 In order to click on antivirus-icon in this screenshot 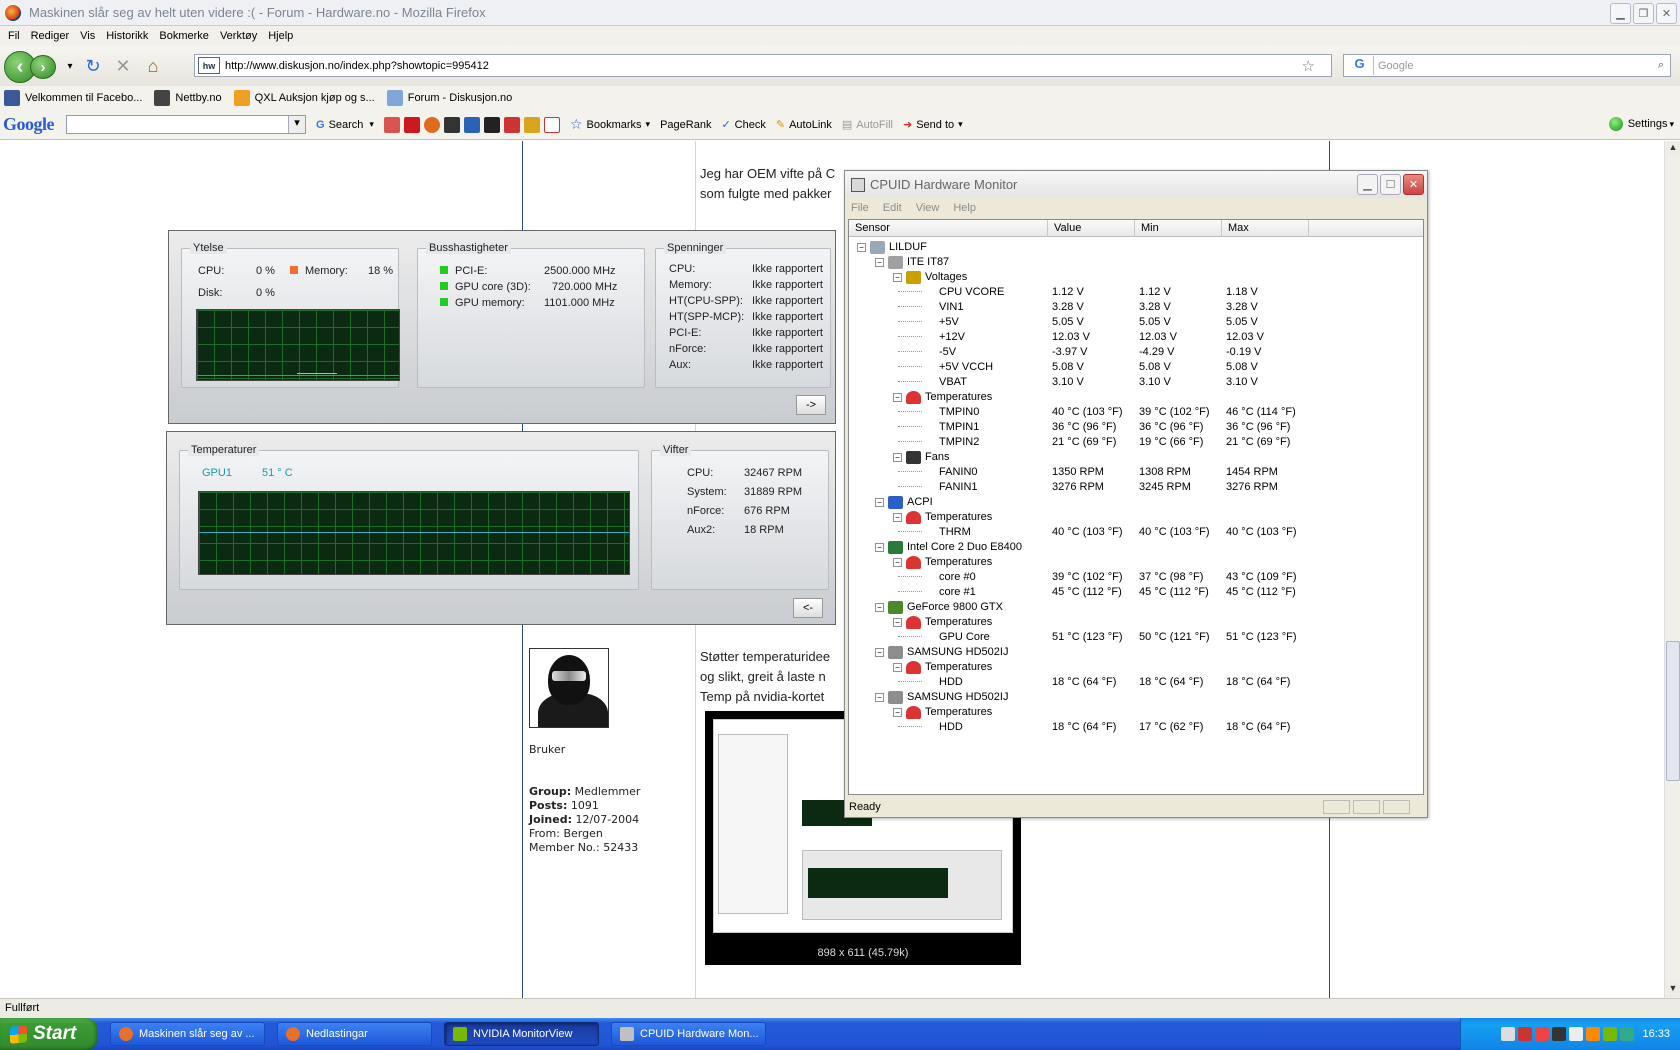, I will do `click(1542, 1034)`.